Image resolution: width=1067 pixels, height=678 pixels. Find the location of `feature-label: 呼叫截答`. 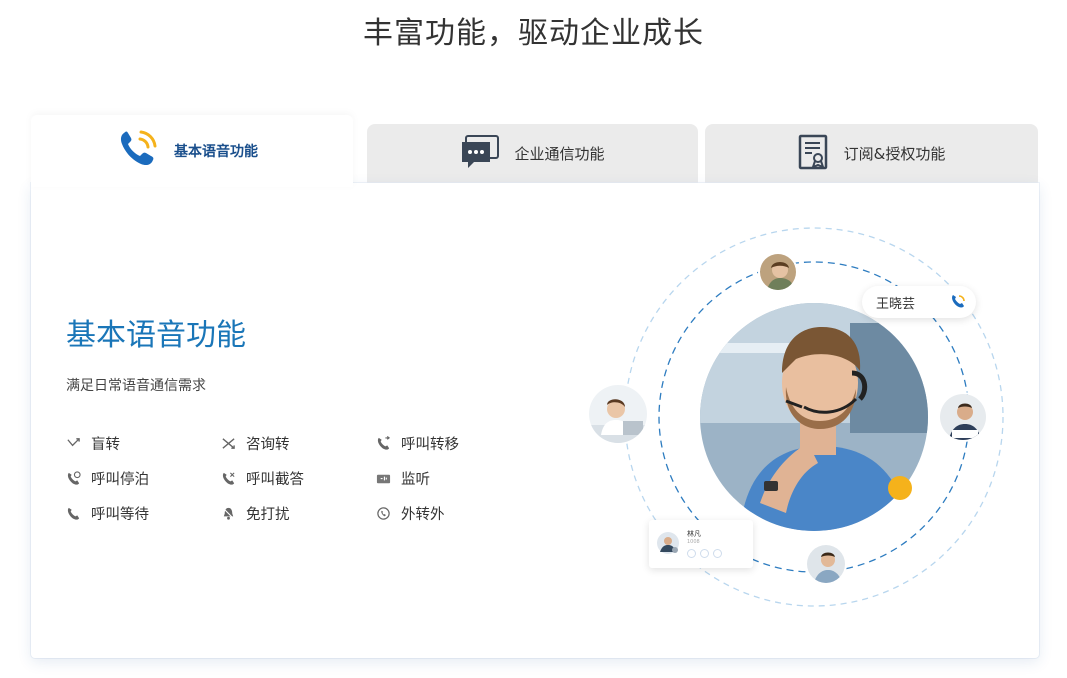

feature-label: 呼叫截答 is located at coordinates (275, 479).